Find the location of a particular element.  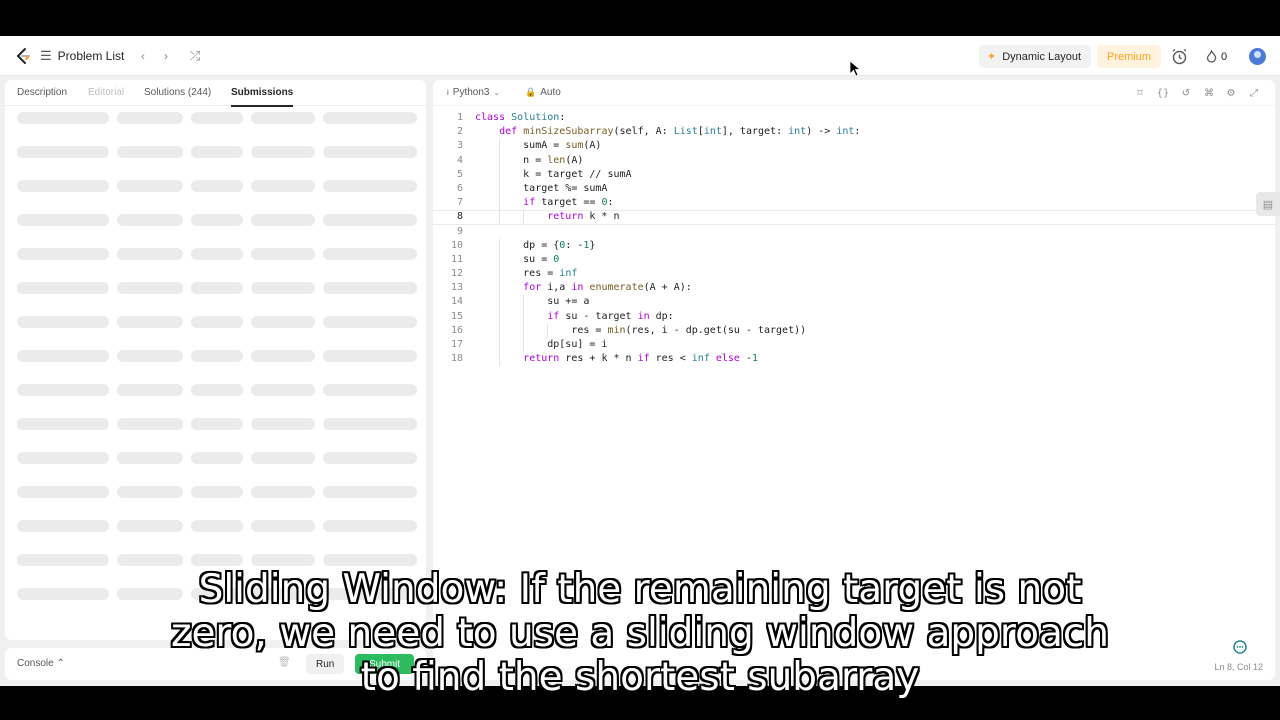

premium-button: Premium is located at coordinates (1129, 56).